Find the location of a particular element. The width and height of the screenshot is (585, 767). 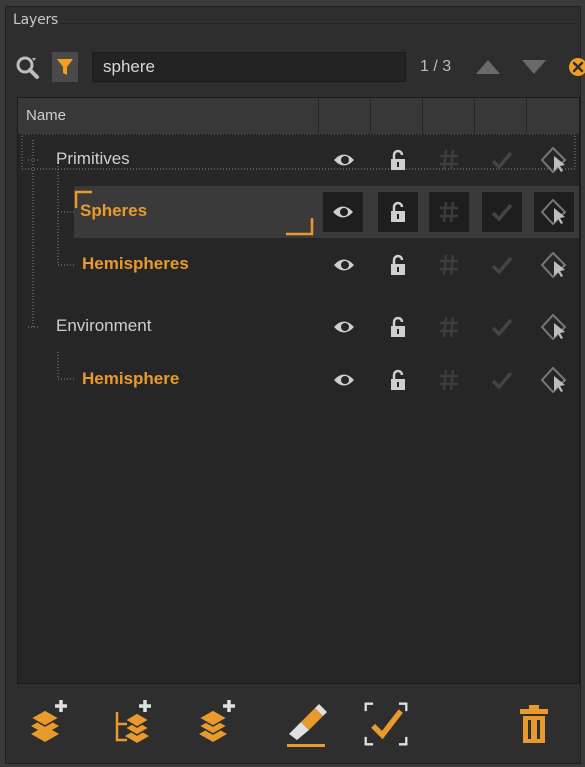

close-circle-icon is located at coordinates (577, 67).